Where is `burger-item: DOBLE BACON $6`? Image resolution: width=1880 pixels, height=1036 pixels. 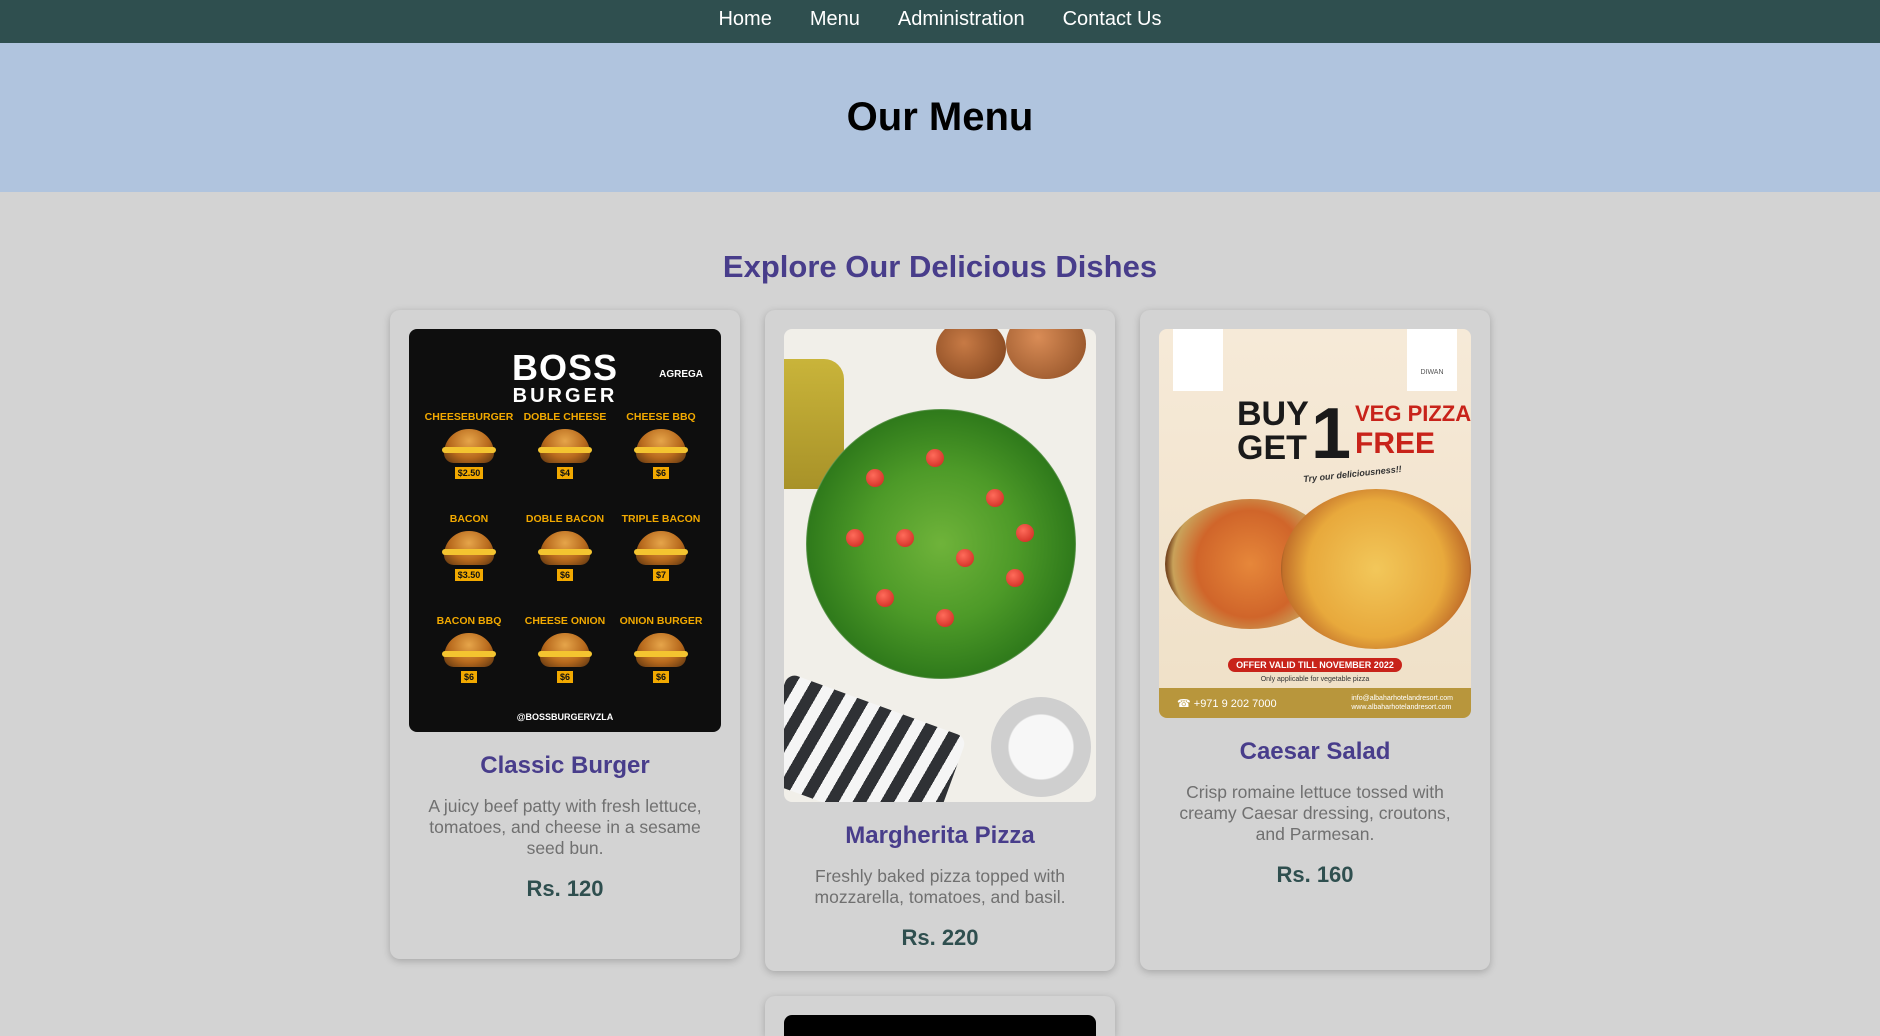
burger-item: DOBLE BACON $6 is located at coordinates (565, 547).